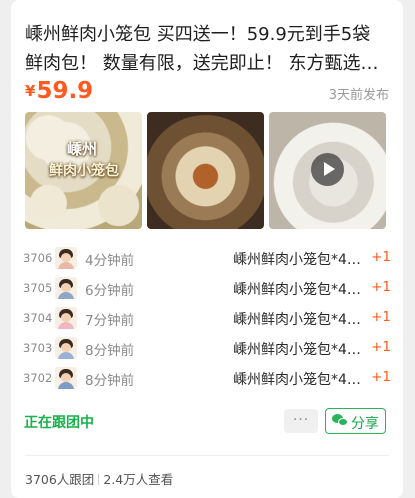  I want to click on photo-bun-filling, so click(205, 170).